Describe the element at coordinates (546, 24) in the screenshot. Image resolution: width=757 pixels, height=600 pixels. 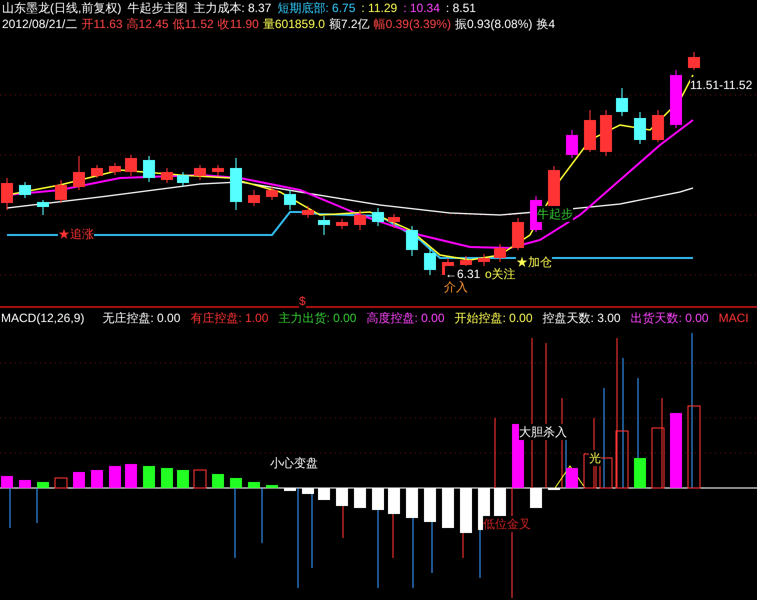
I see `quote-text: 换4` at that location.